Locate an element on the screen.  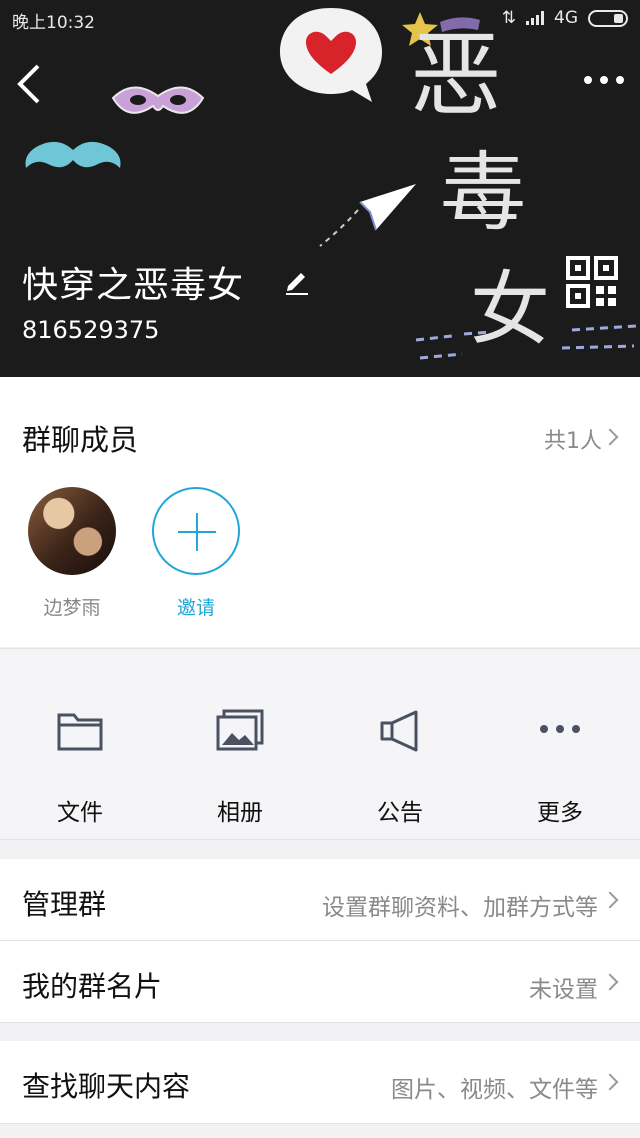
files-action: 文件 is located at coordinates (80, 759).